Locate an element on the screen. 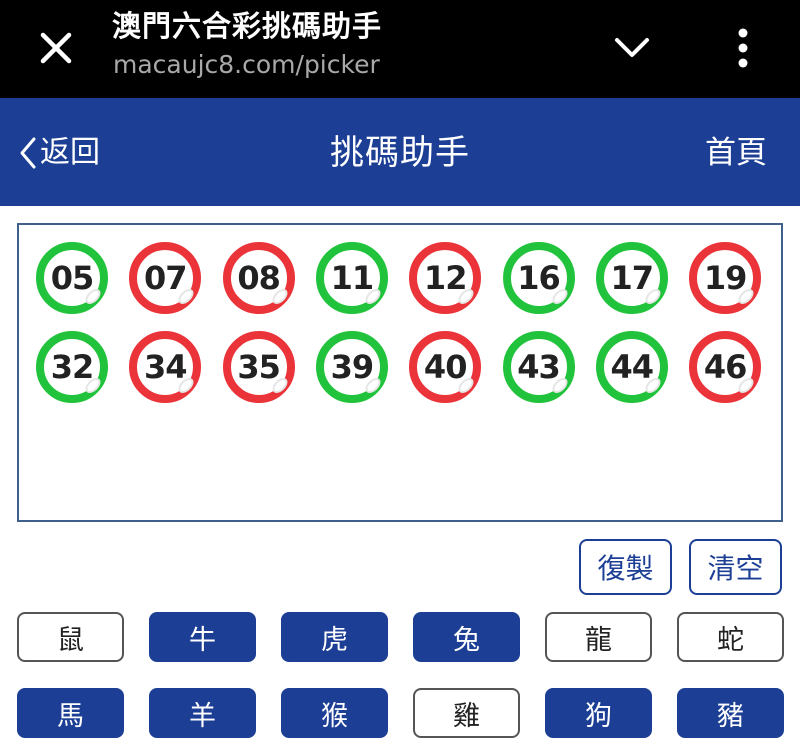 The image size is (800, 743). chevron-down-icon is located at coordinates (632, 48).